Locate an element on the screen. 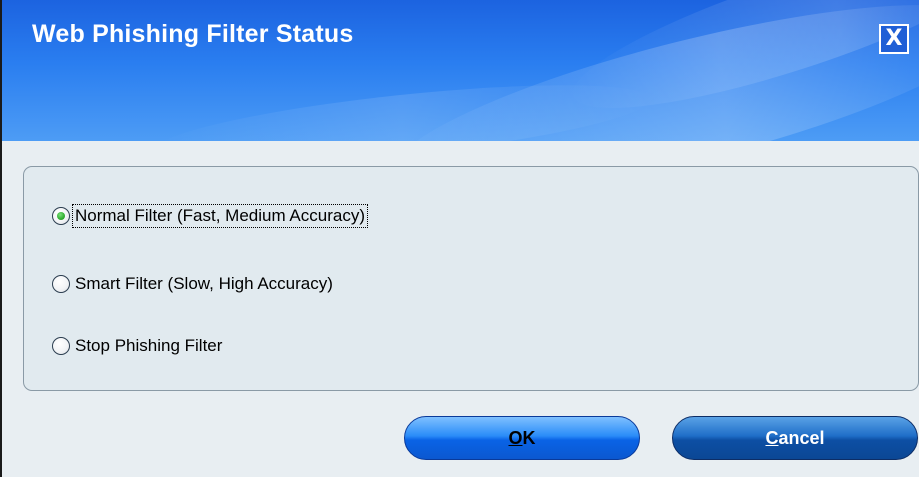 The width and height of the screenshot is (919, 477). cancel-label: ancel is located at coordinates (801, 438).